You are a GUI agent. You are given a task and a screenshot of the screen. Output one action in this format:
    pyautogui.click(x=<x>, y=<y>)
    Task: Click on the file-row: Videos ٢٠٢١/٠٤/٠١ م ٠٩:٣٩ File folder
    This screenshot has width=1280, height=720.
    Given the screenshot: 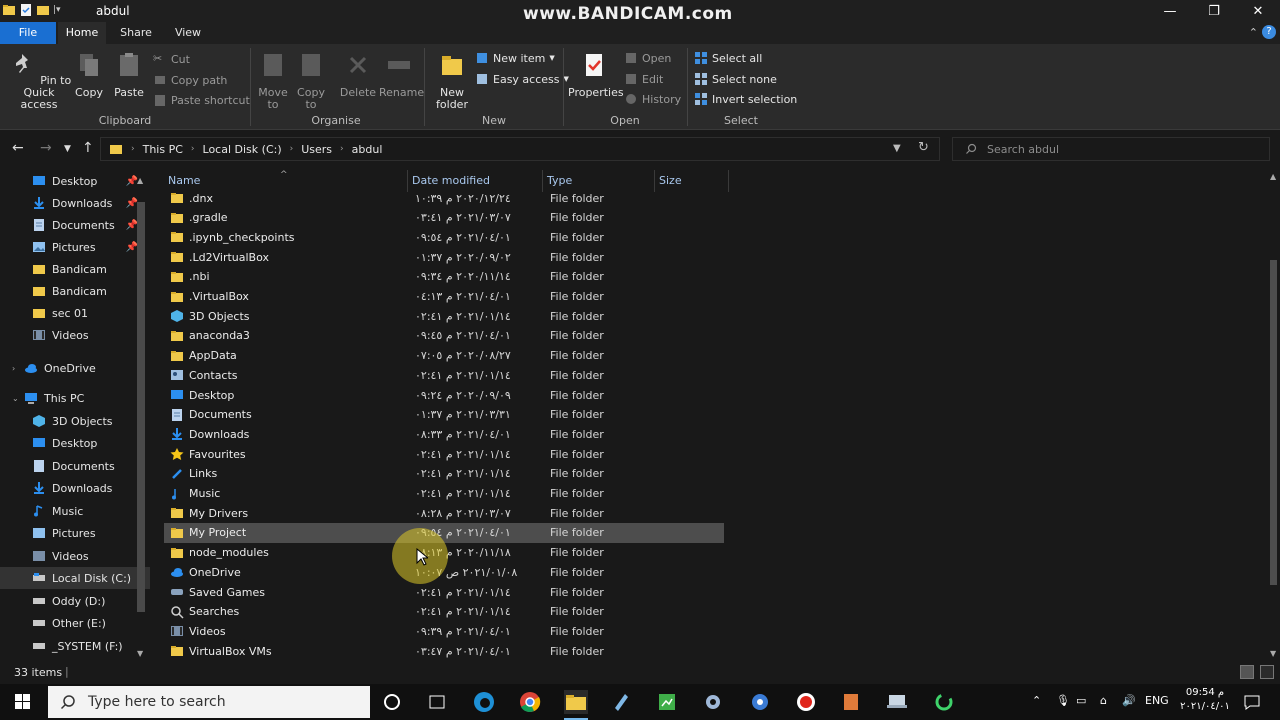 What is the action you would take?
    pyautogui.click(x=444, y=631)
    